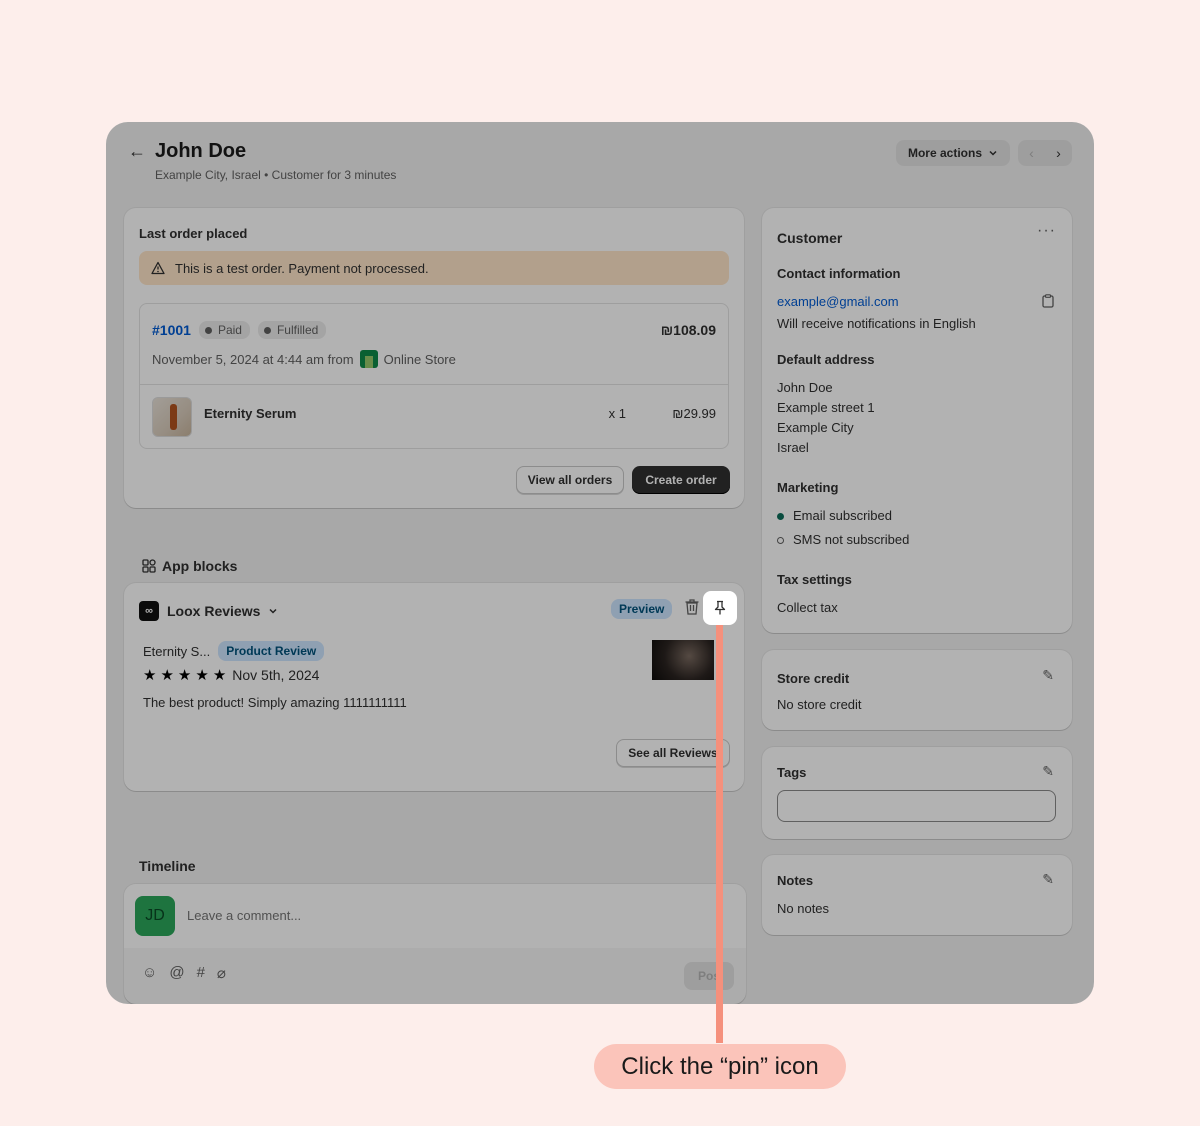 The image size is (1200, 1126). Describe the element at coordinates (673, 753) in the screenshot. I see `see-all-reviews-button: See all Reviews` at that location.